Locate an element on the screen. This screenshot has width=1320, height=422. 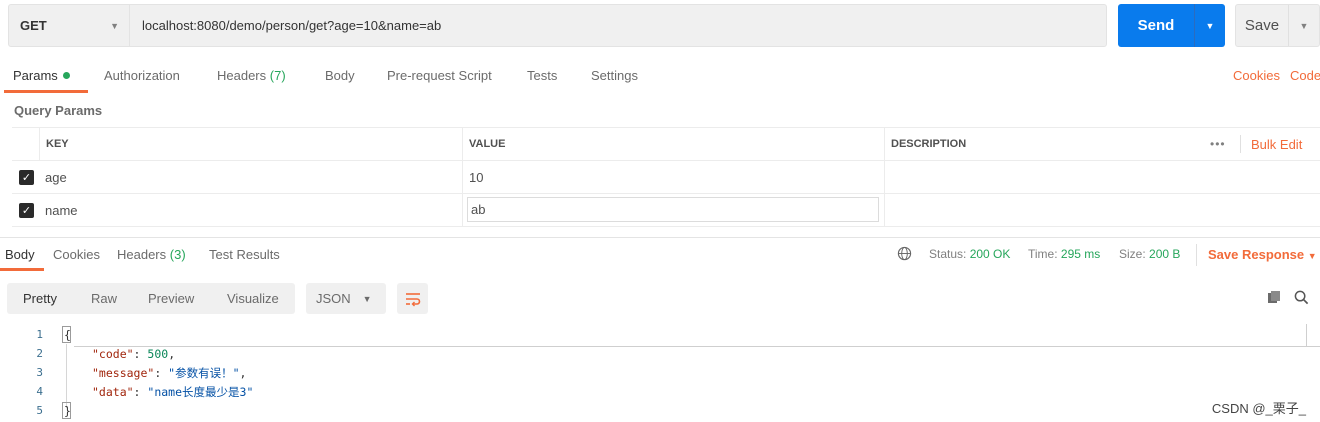
query-params-title: Query Params is located at coordinates (58, 110).